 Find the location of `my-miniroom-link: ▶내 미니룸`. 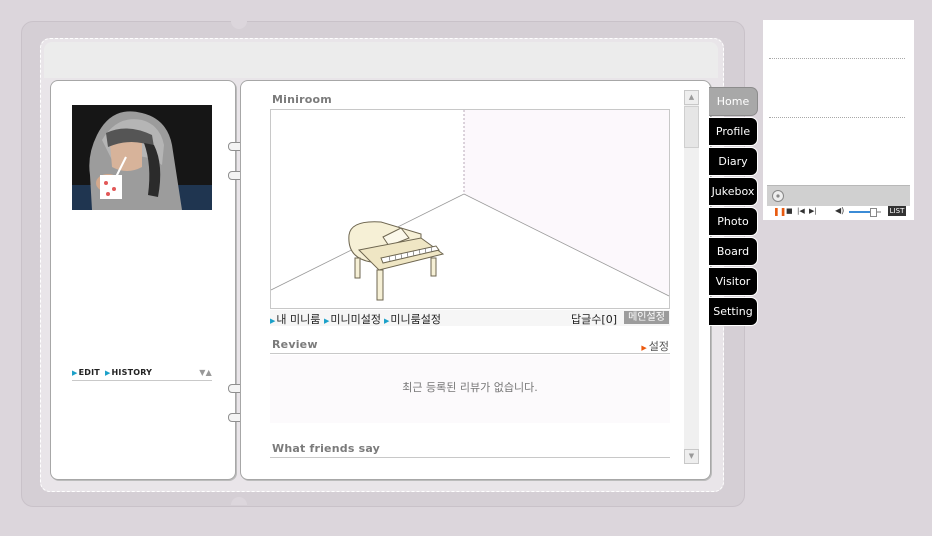

my-miniroom-link: ▶내 미니룸 is located at coordinates (295, 319).